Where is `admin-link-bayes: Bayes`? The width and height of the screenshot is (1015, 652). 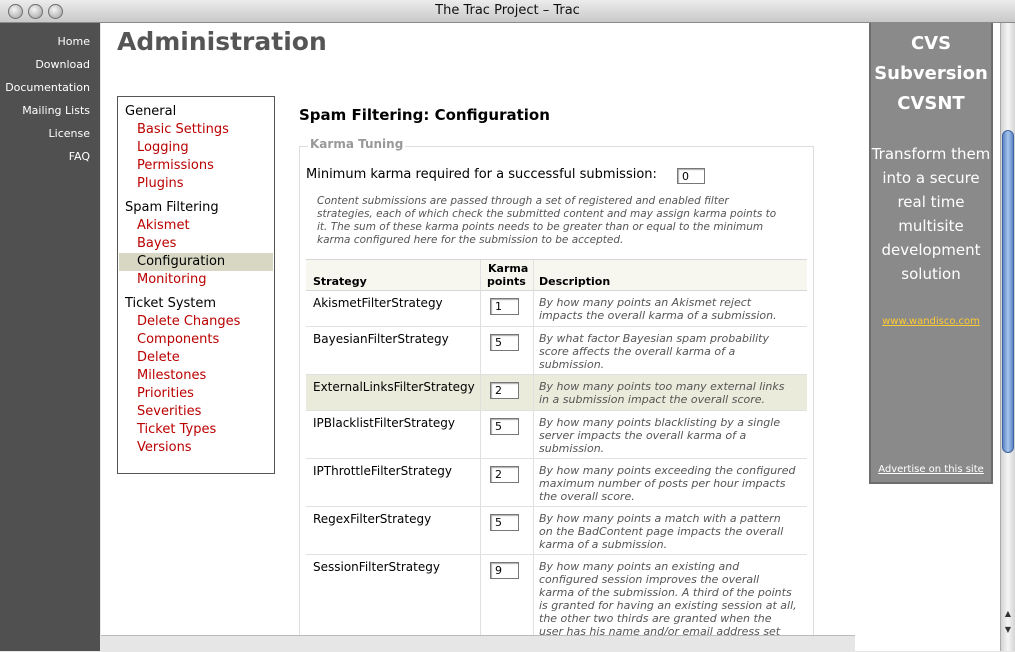 admin-link-bayes: Bayes is located at coordinates (196, 244).